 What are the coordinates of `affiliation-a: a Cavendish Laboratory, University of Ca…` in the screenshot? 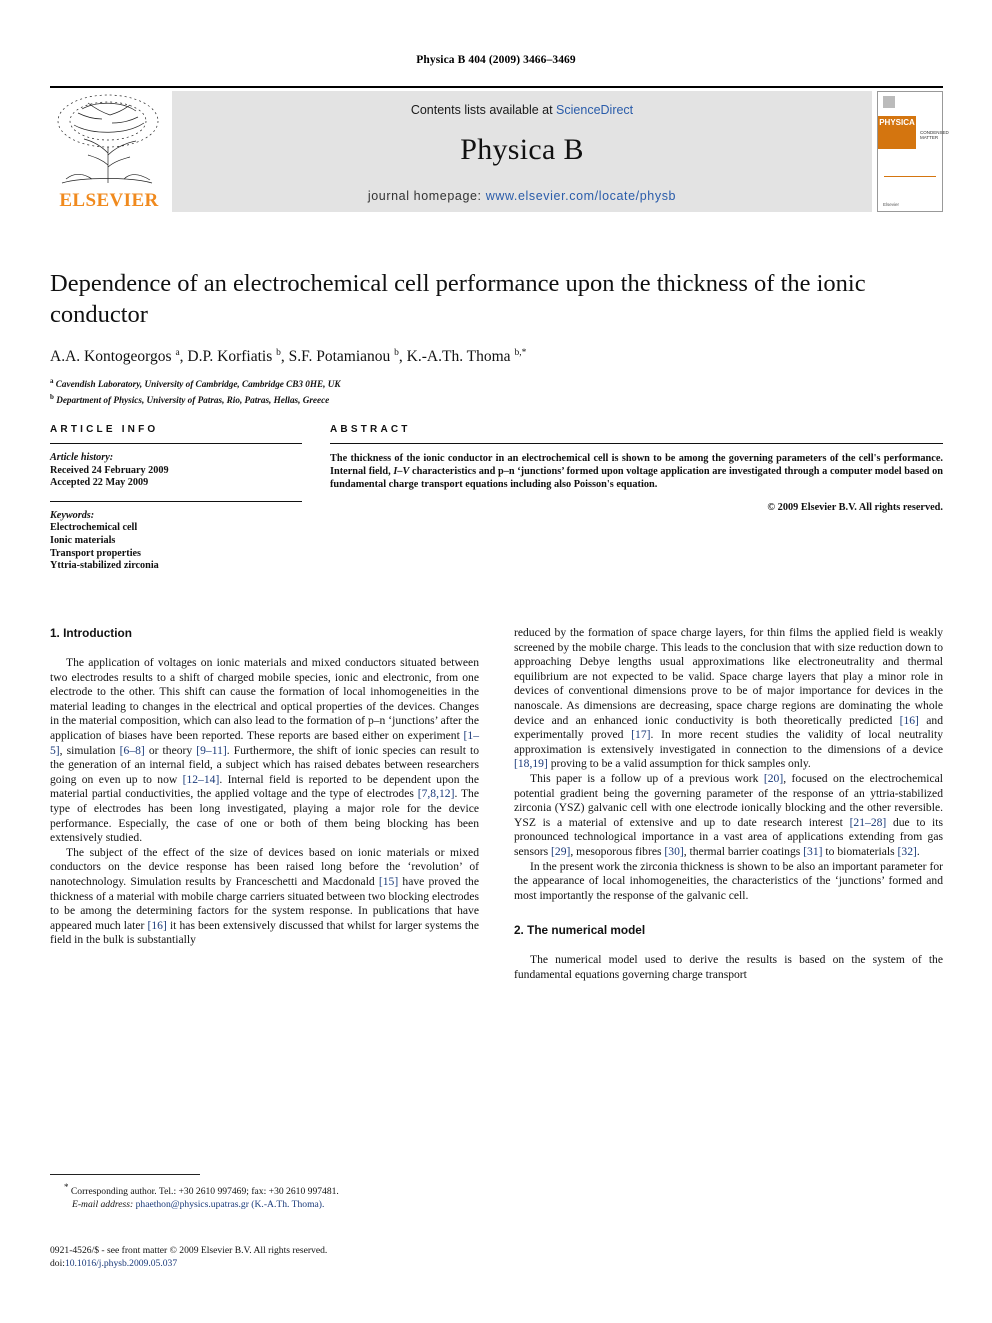 It's located at (195, 383).